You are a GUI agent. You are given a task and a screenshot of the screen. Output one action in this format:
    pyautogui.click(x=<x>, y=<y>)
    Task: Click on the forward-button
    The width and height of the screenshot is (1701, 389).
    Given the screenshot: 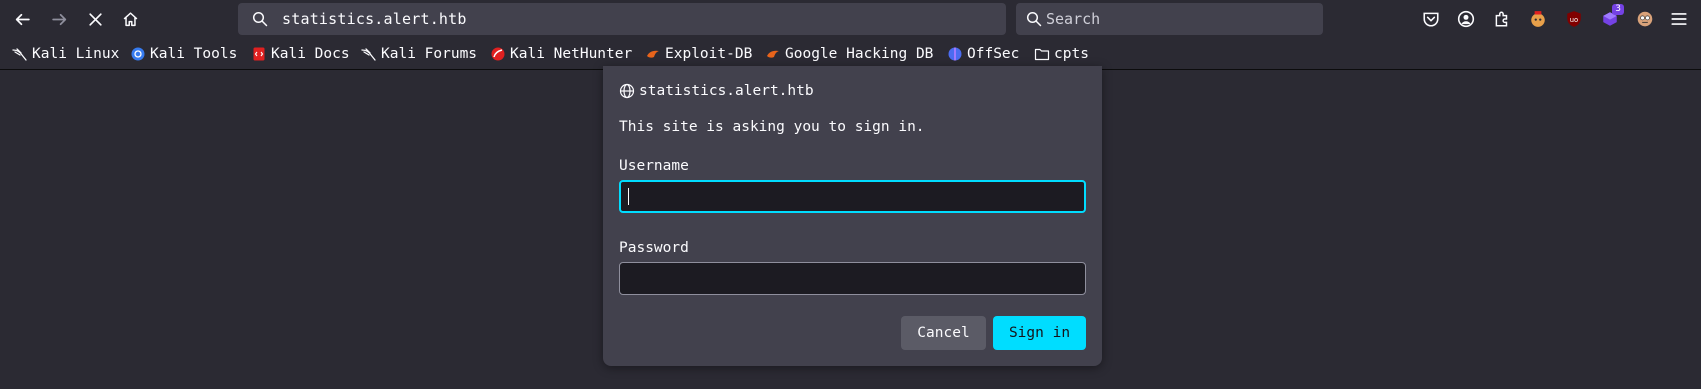 What is the action you would take?
    pyautogui.click(x=59, y=19)
    